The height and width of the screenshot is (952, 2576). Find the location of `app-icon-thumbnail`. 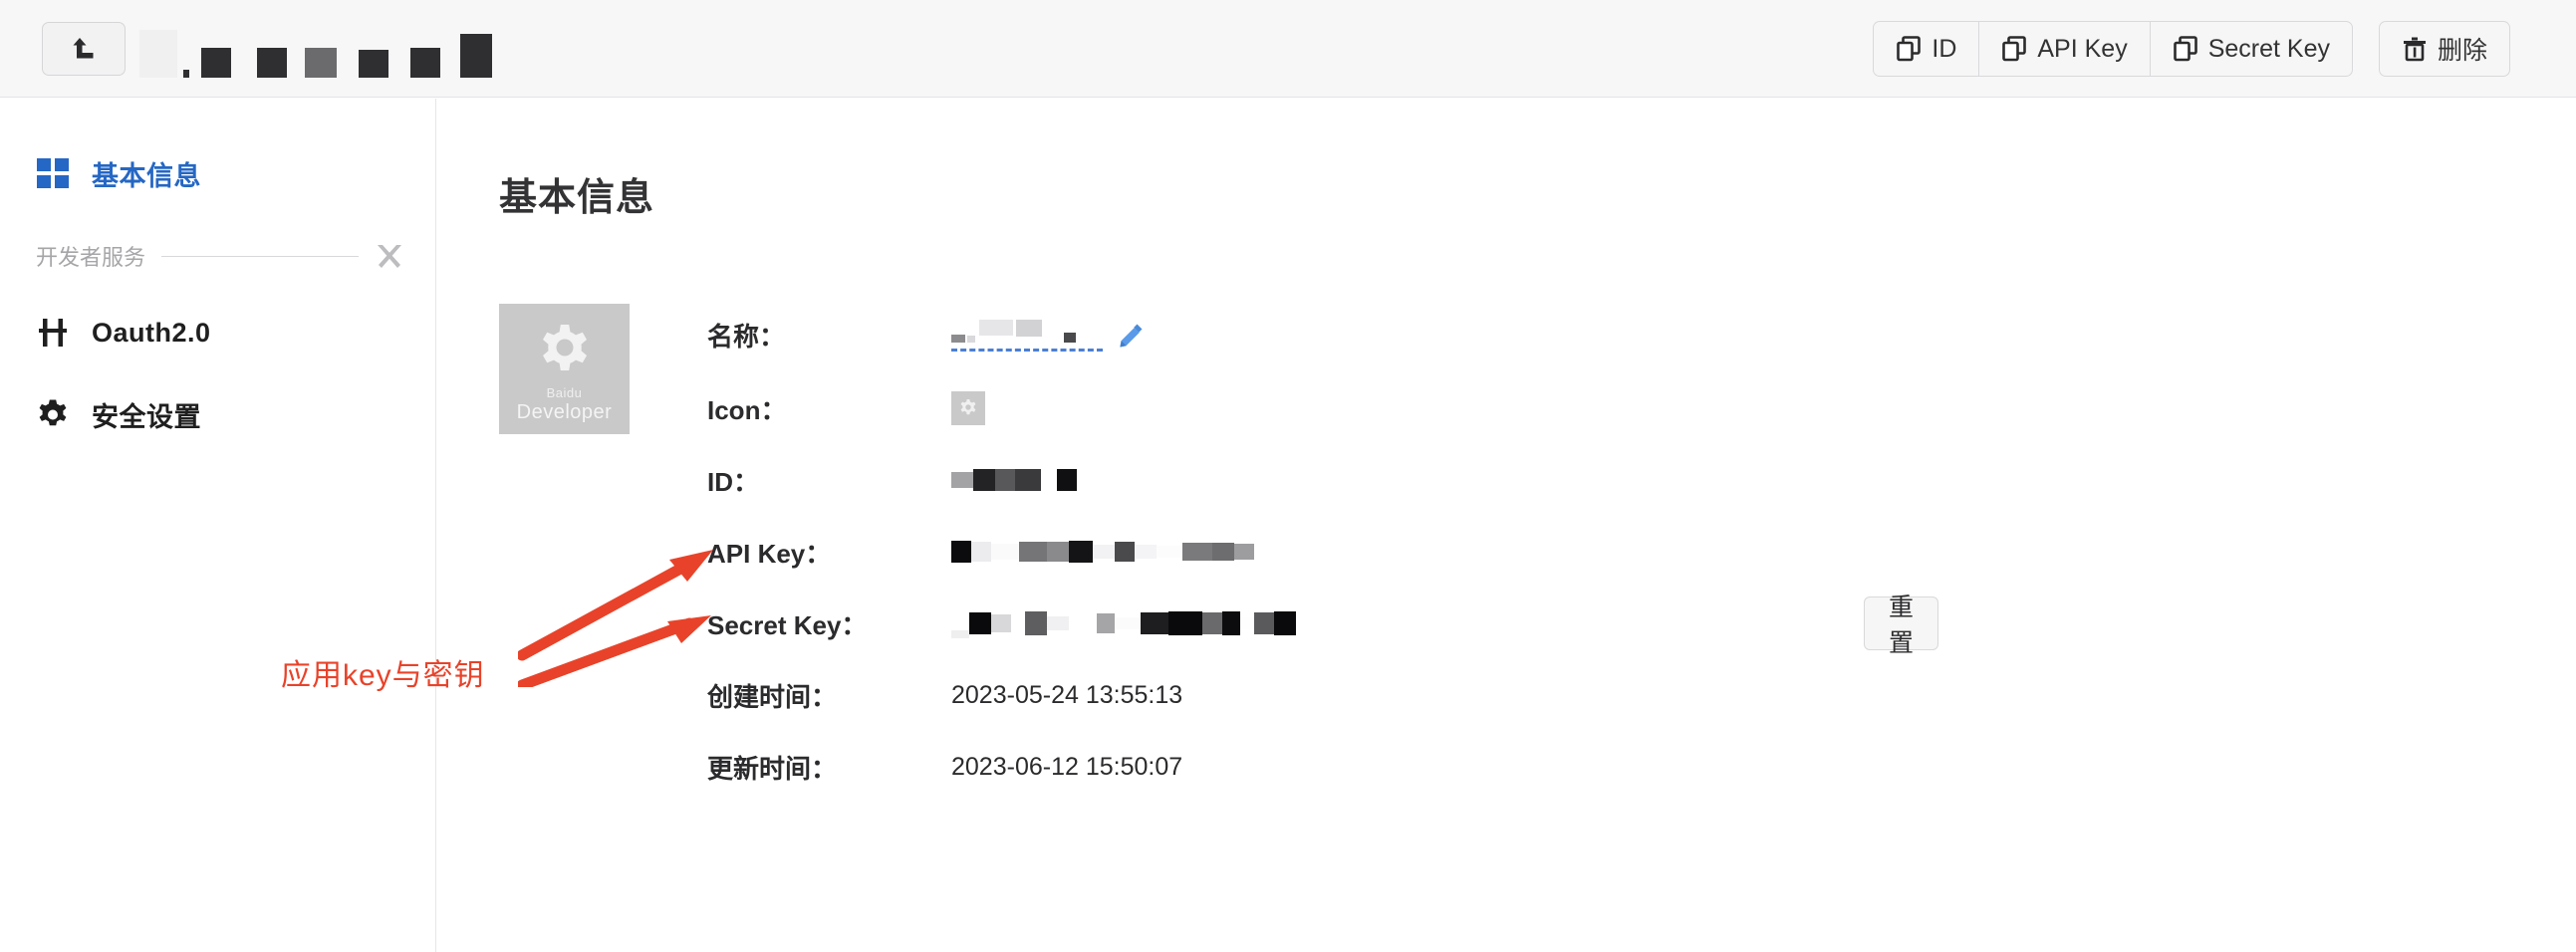

app-icon-thumbnail is located at coordinates (968, 408).